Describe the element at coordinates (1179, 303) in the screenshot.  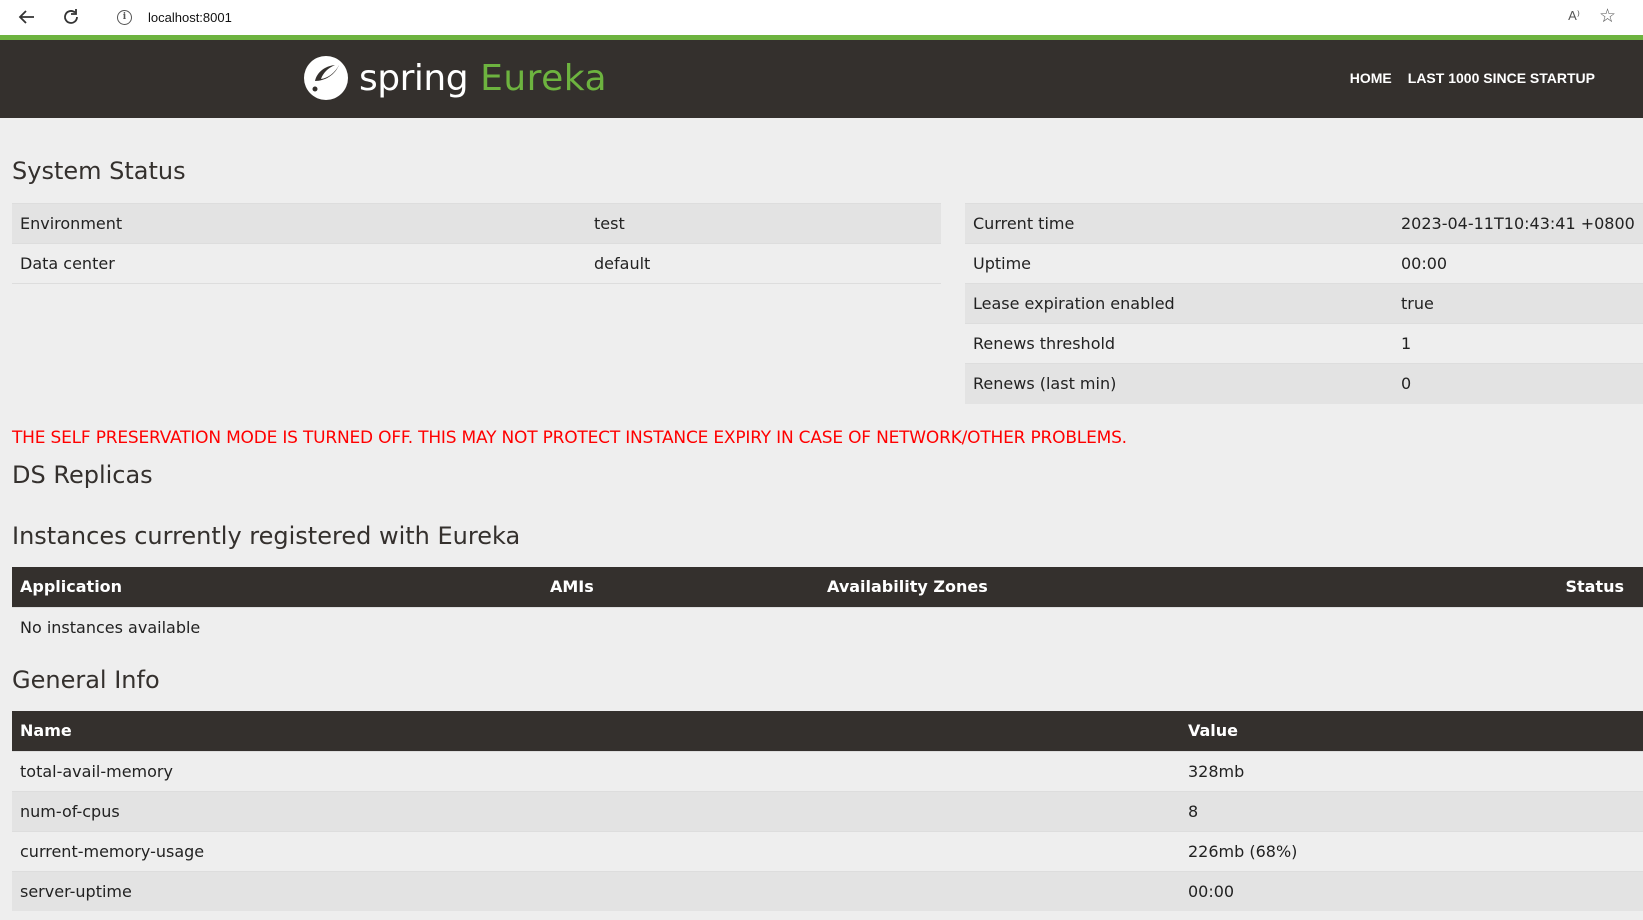
I see `status-label: Lease expiration enabled` at that location.